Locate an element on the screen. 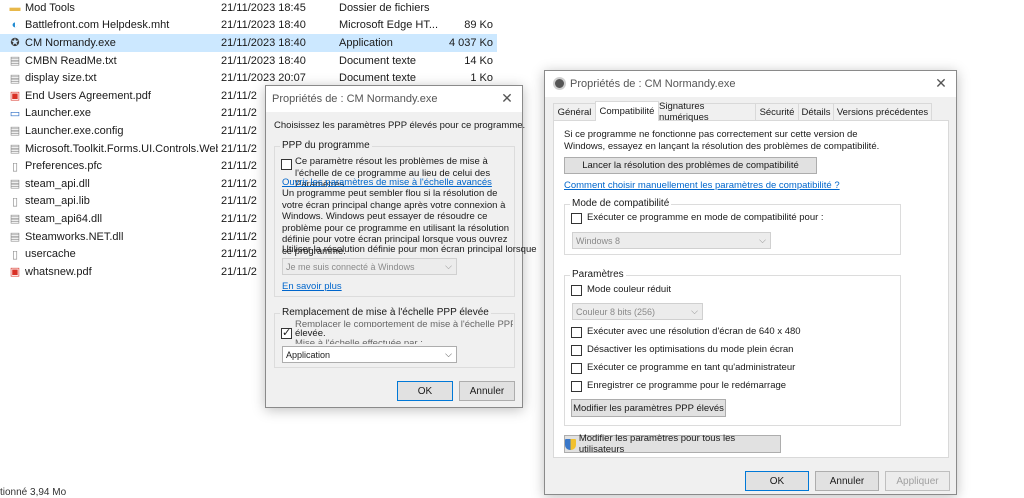 The image size is (1024, 498). tab-general: Général is located at coordinates (574, 112).